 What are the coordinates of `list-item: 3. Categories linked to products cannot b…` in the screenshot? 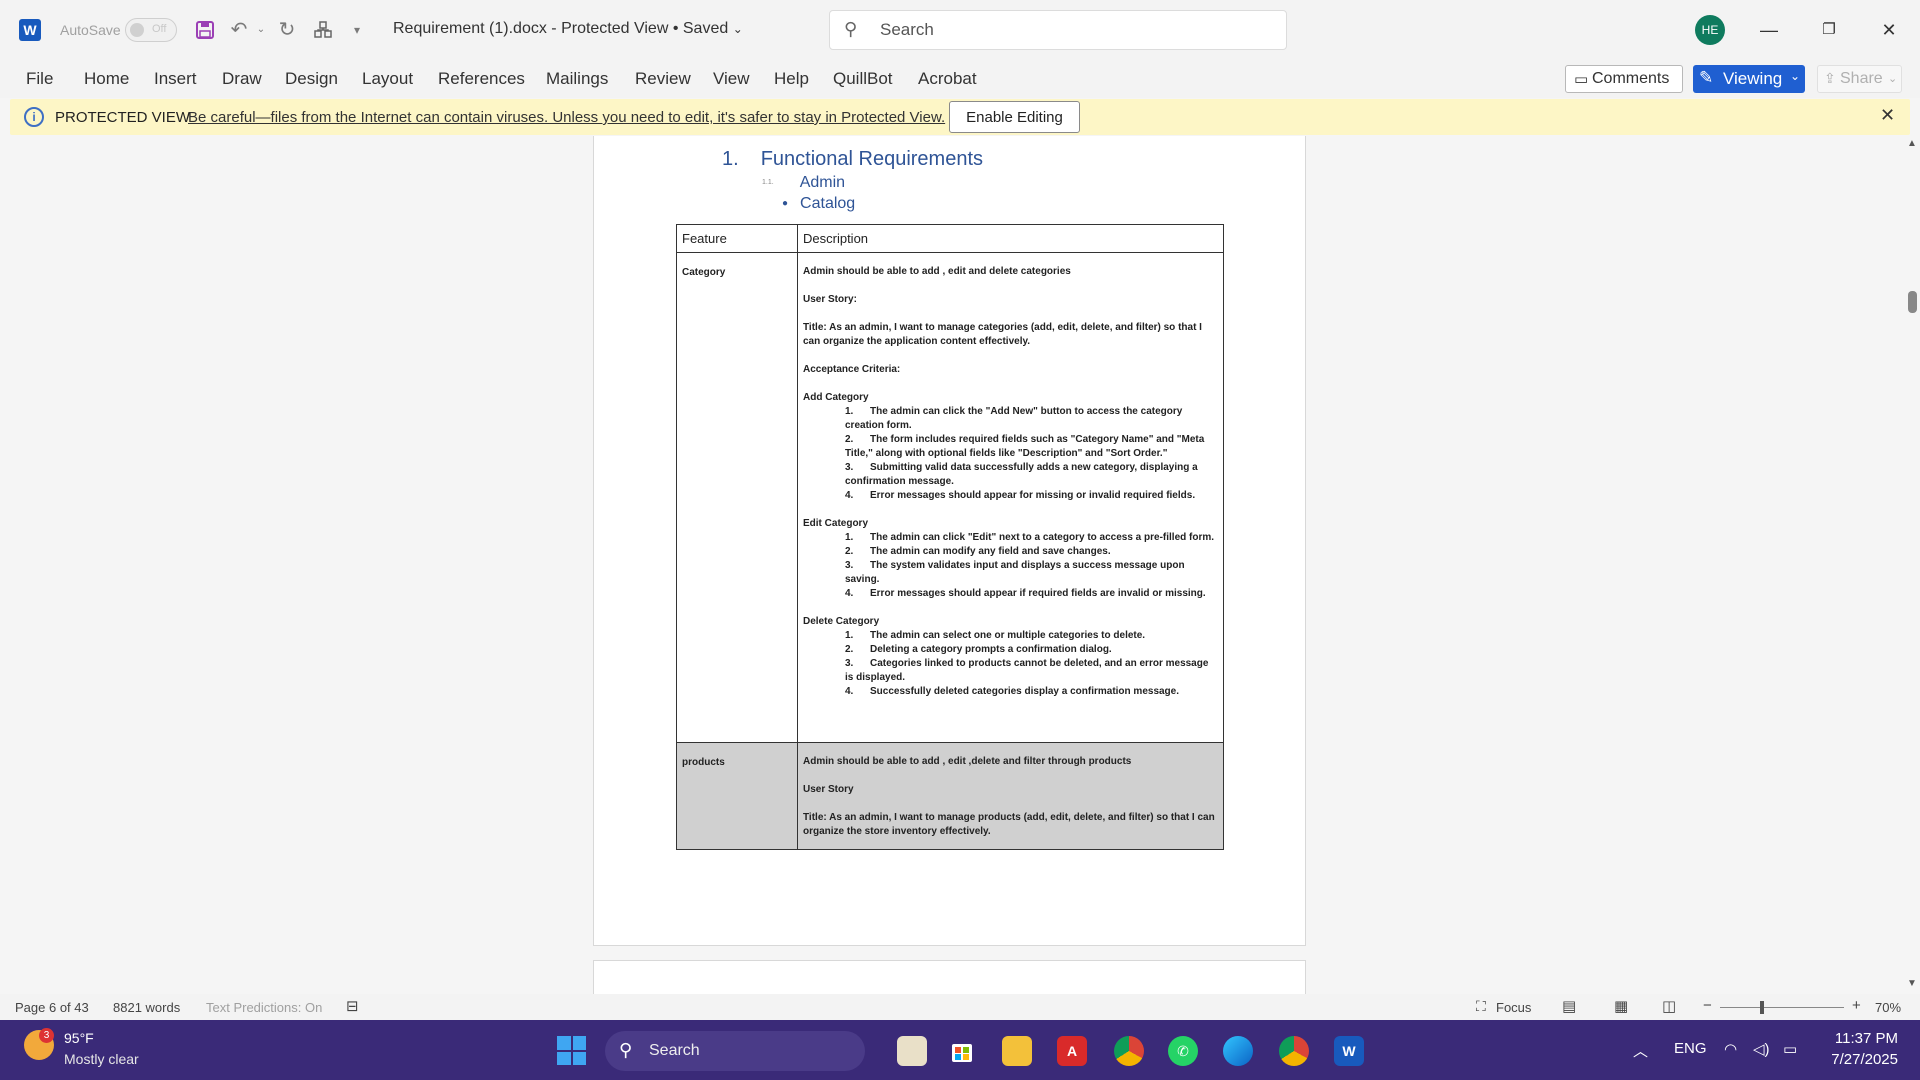 It's located at (1027, 670).